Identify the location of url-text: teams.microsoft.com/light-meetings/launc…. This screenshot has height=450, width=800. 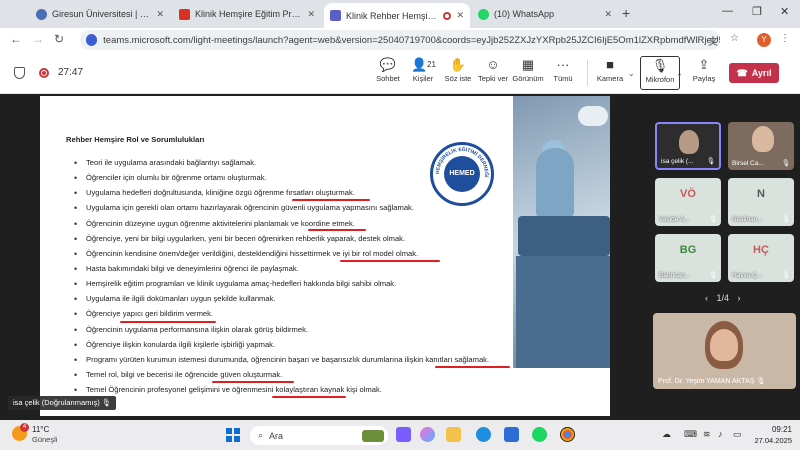
(411, 40).